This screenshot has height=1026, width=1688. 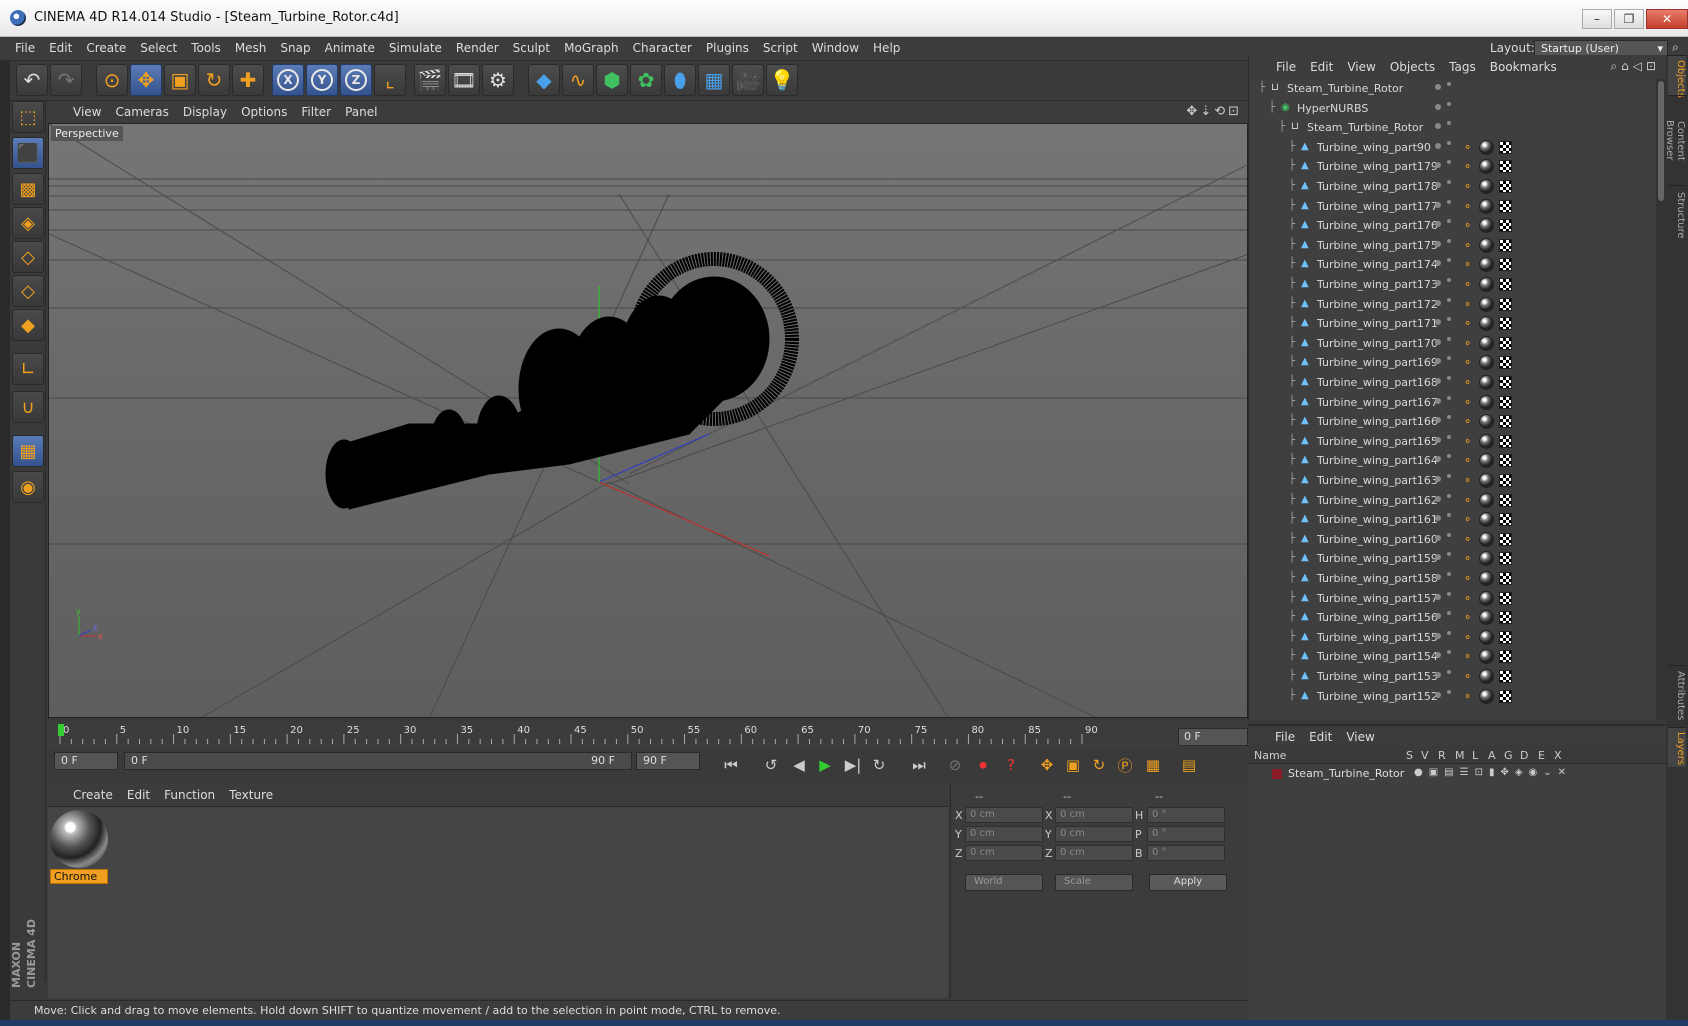 I want to click on texture-mode-icon: ▩, so click(x=28, y=189).